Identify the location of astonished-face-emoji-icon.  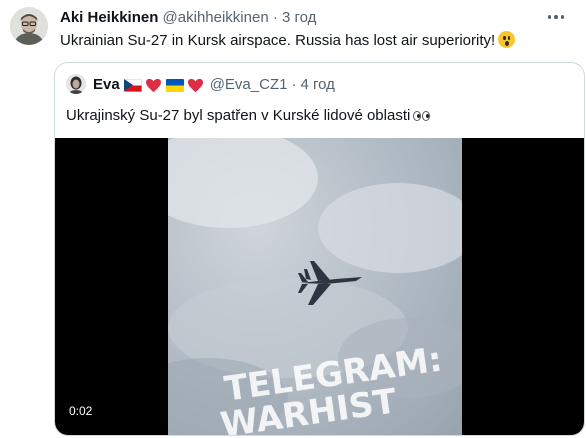
(507, 39).